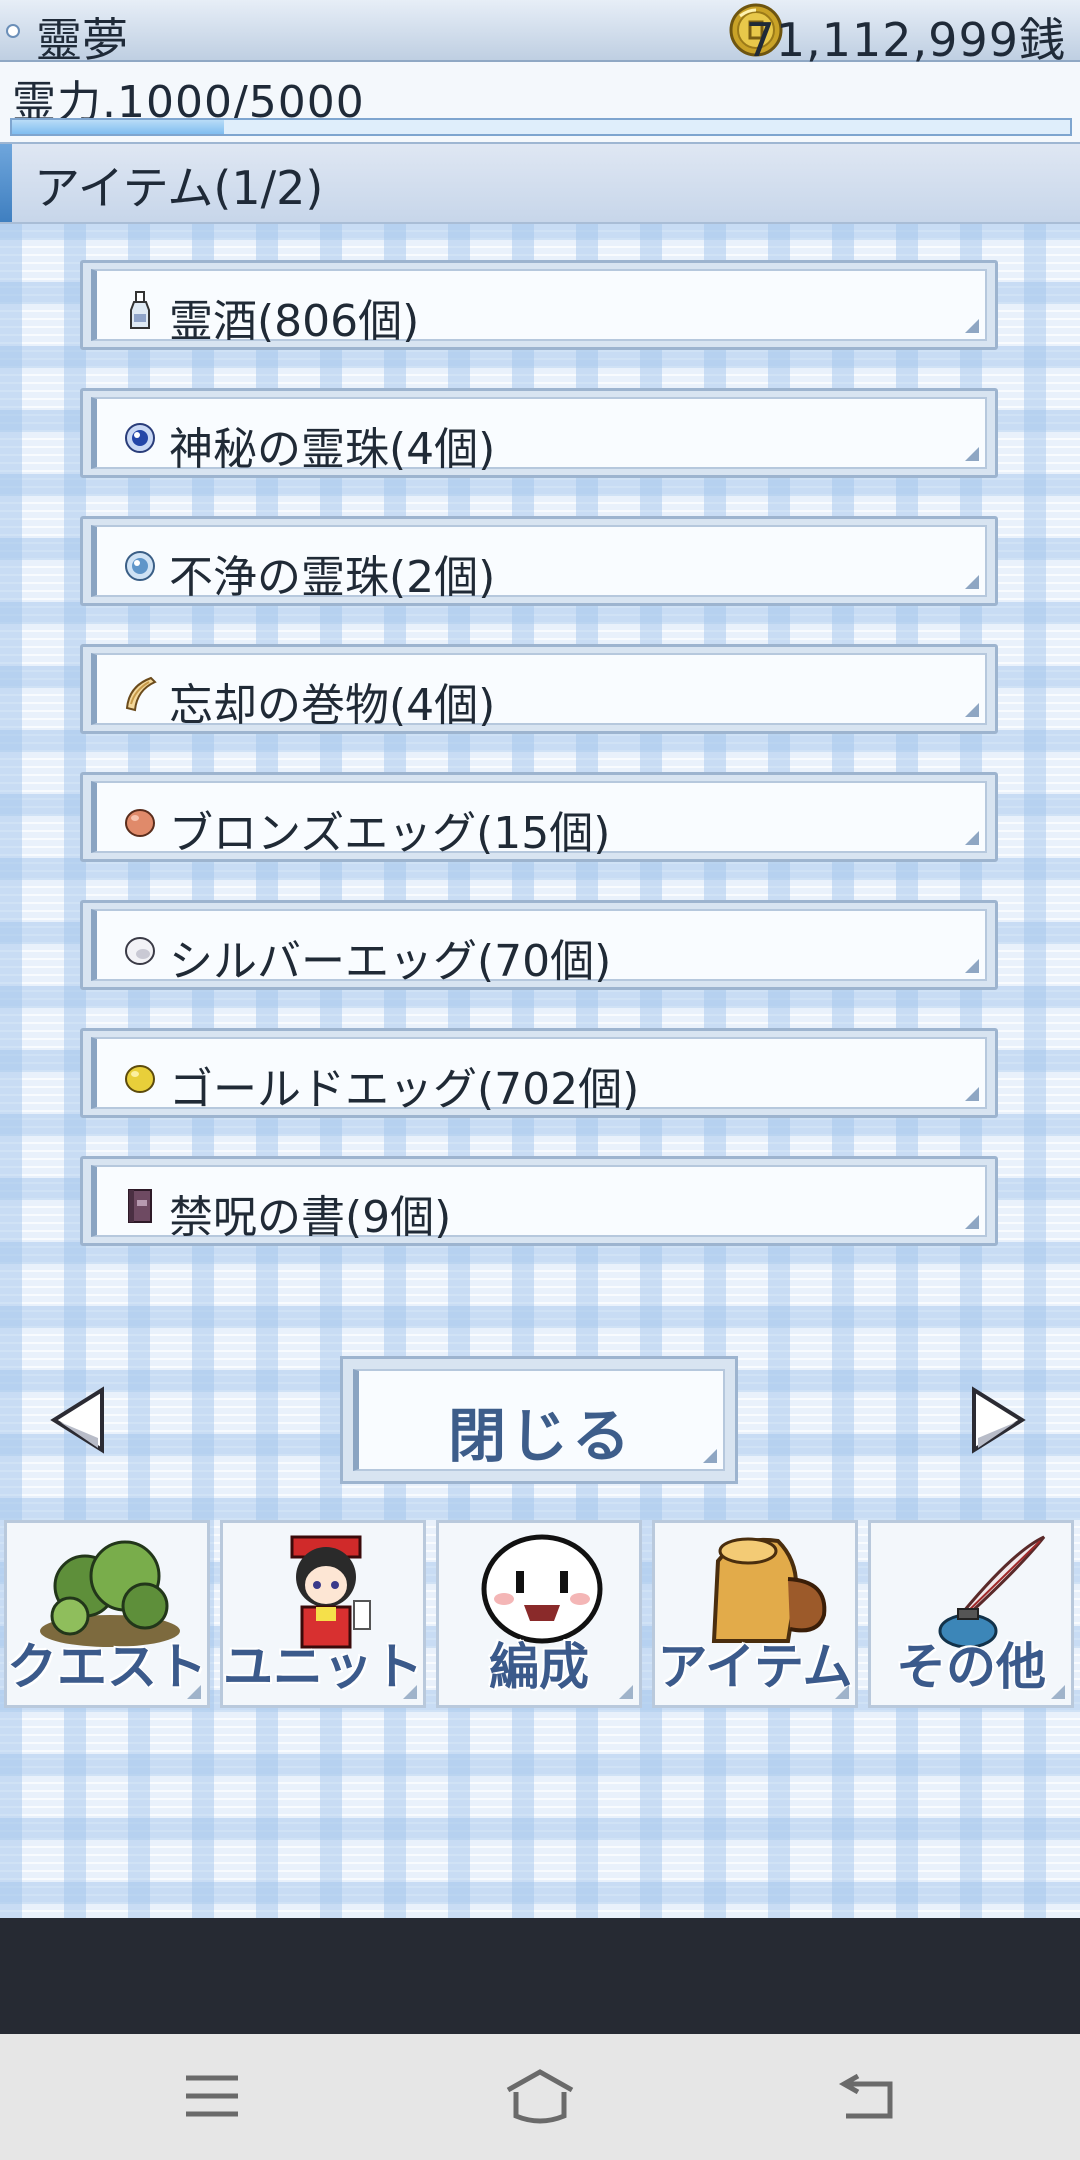 The height and width of the screenshot is (2160, 1080). What do you see at coordinates (755, 1614) in the screenshot?
I see `menu-item-button: アイテム` at bounding box center [755, 1614].